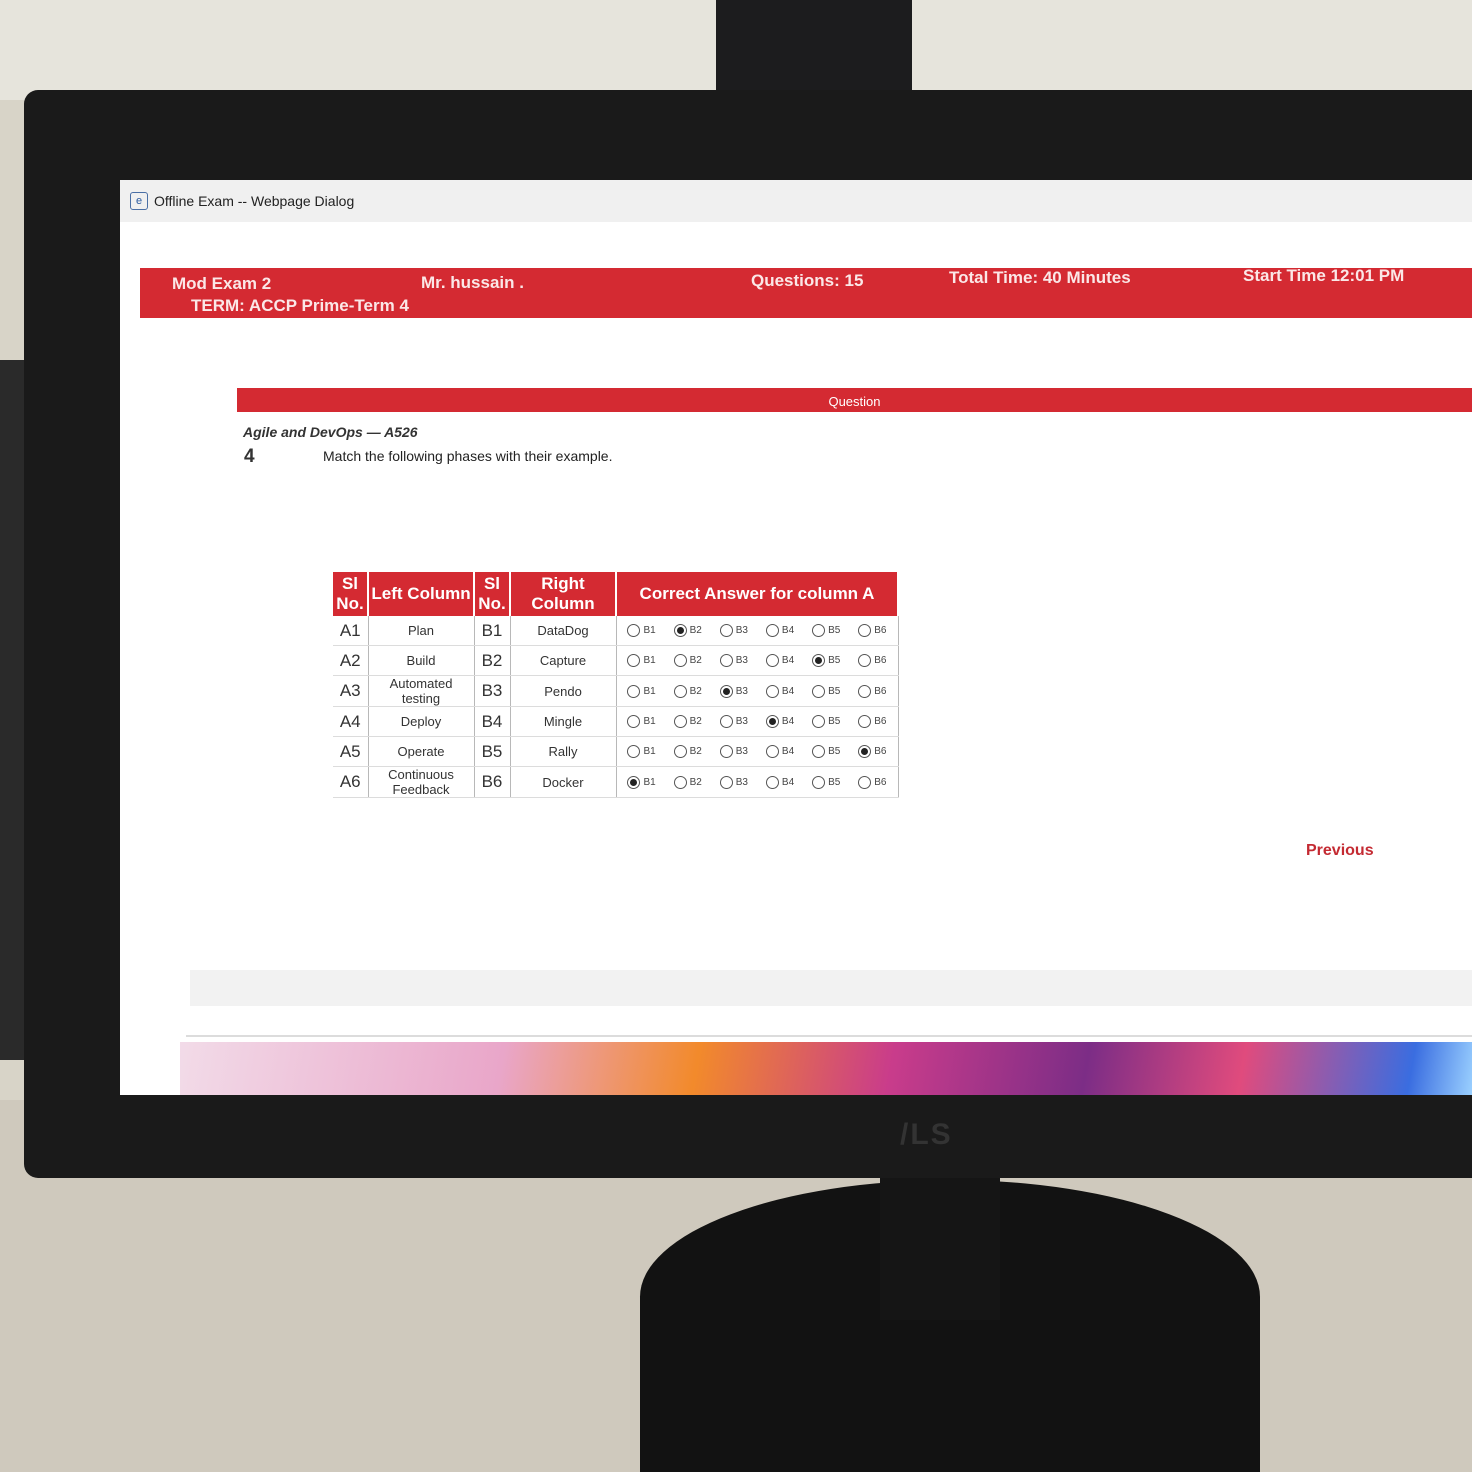 This screenshot has width=1472, height=1472. What do you see at coordinates (880, 691) in the screenshot?
I see `radio-label: B6` at bounding box center [880, 691].